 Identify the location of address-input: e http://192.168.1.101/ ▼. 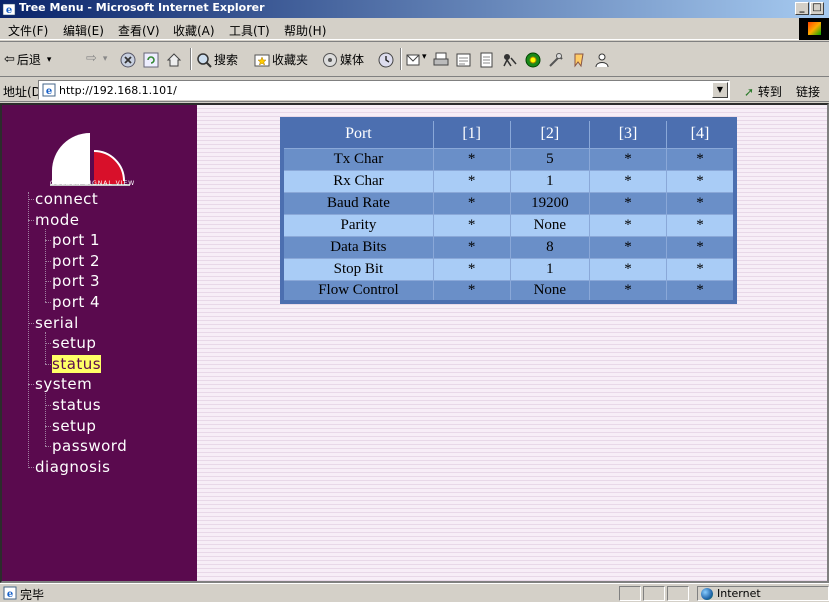
(384, 90).